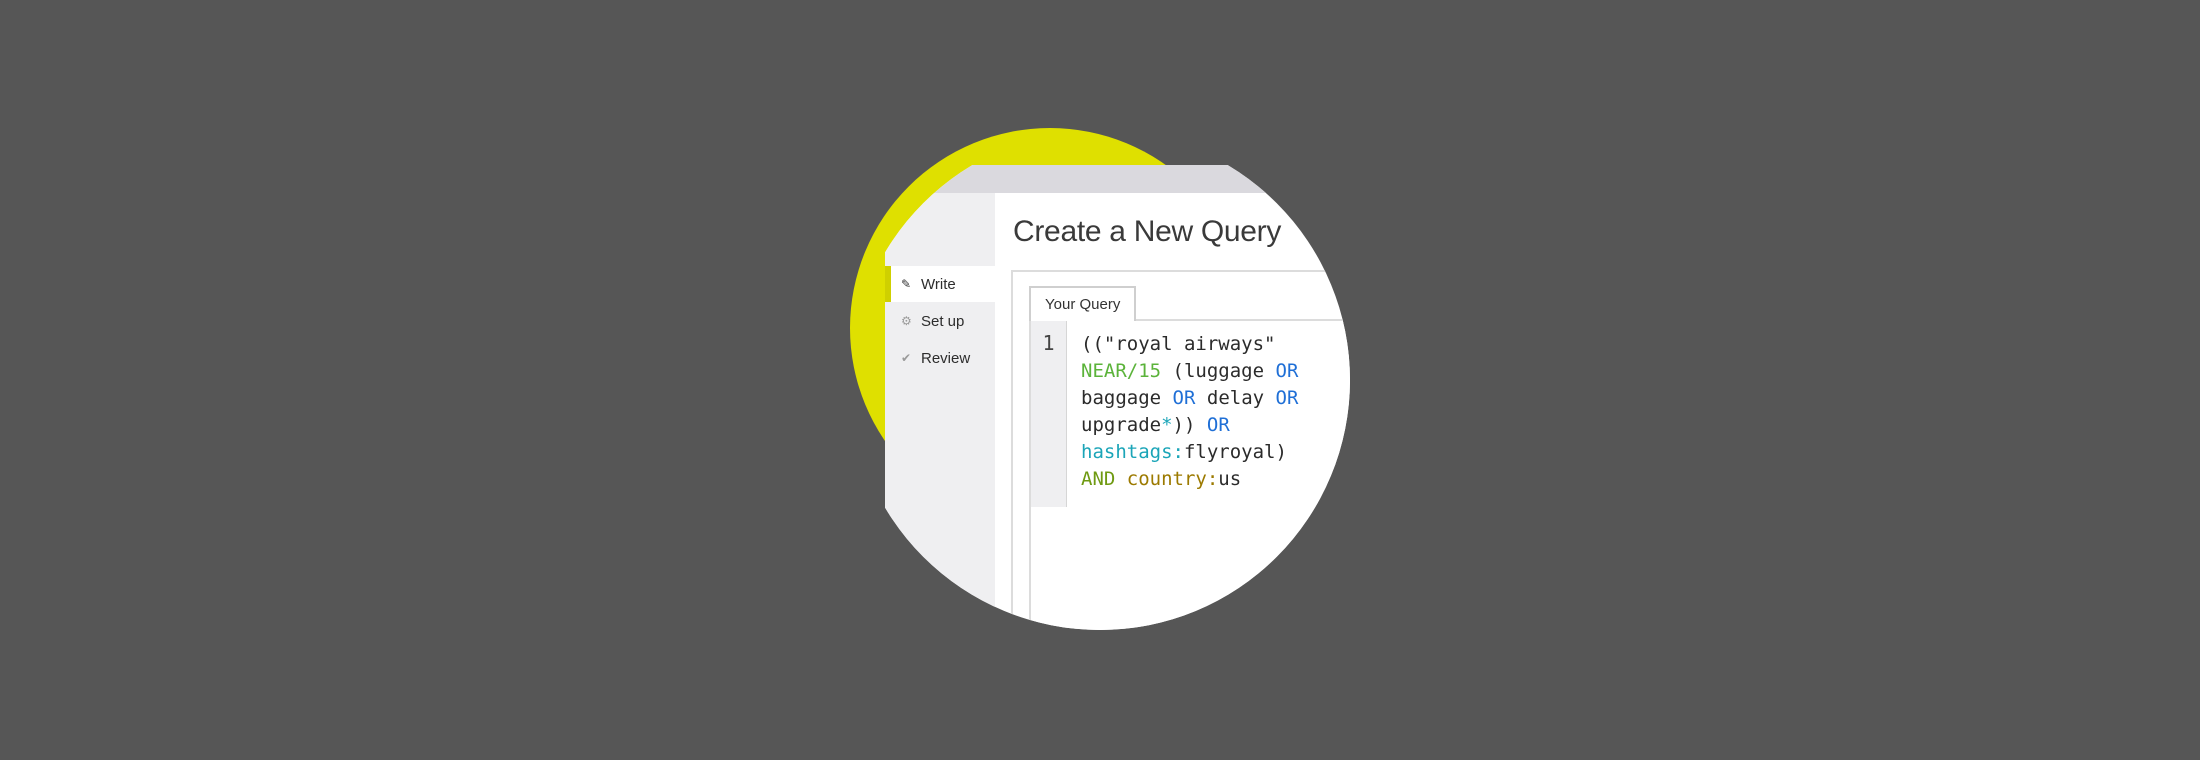  What do you see at coordinates (906, 284) in the screenshot?
I see `pencil-icon: ✎` at bounding box center [906, 284].